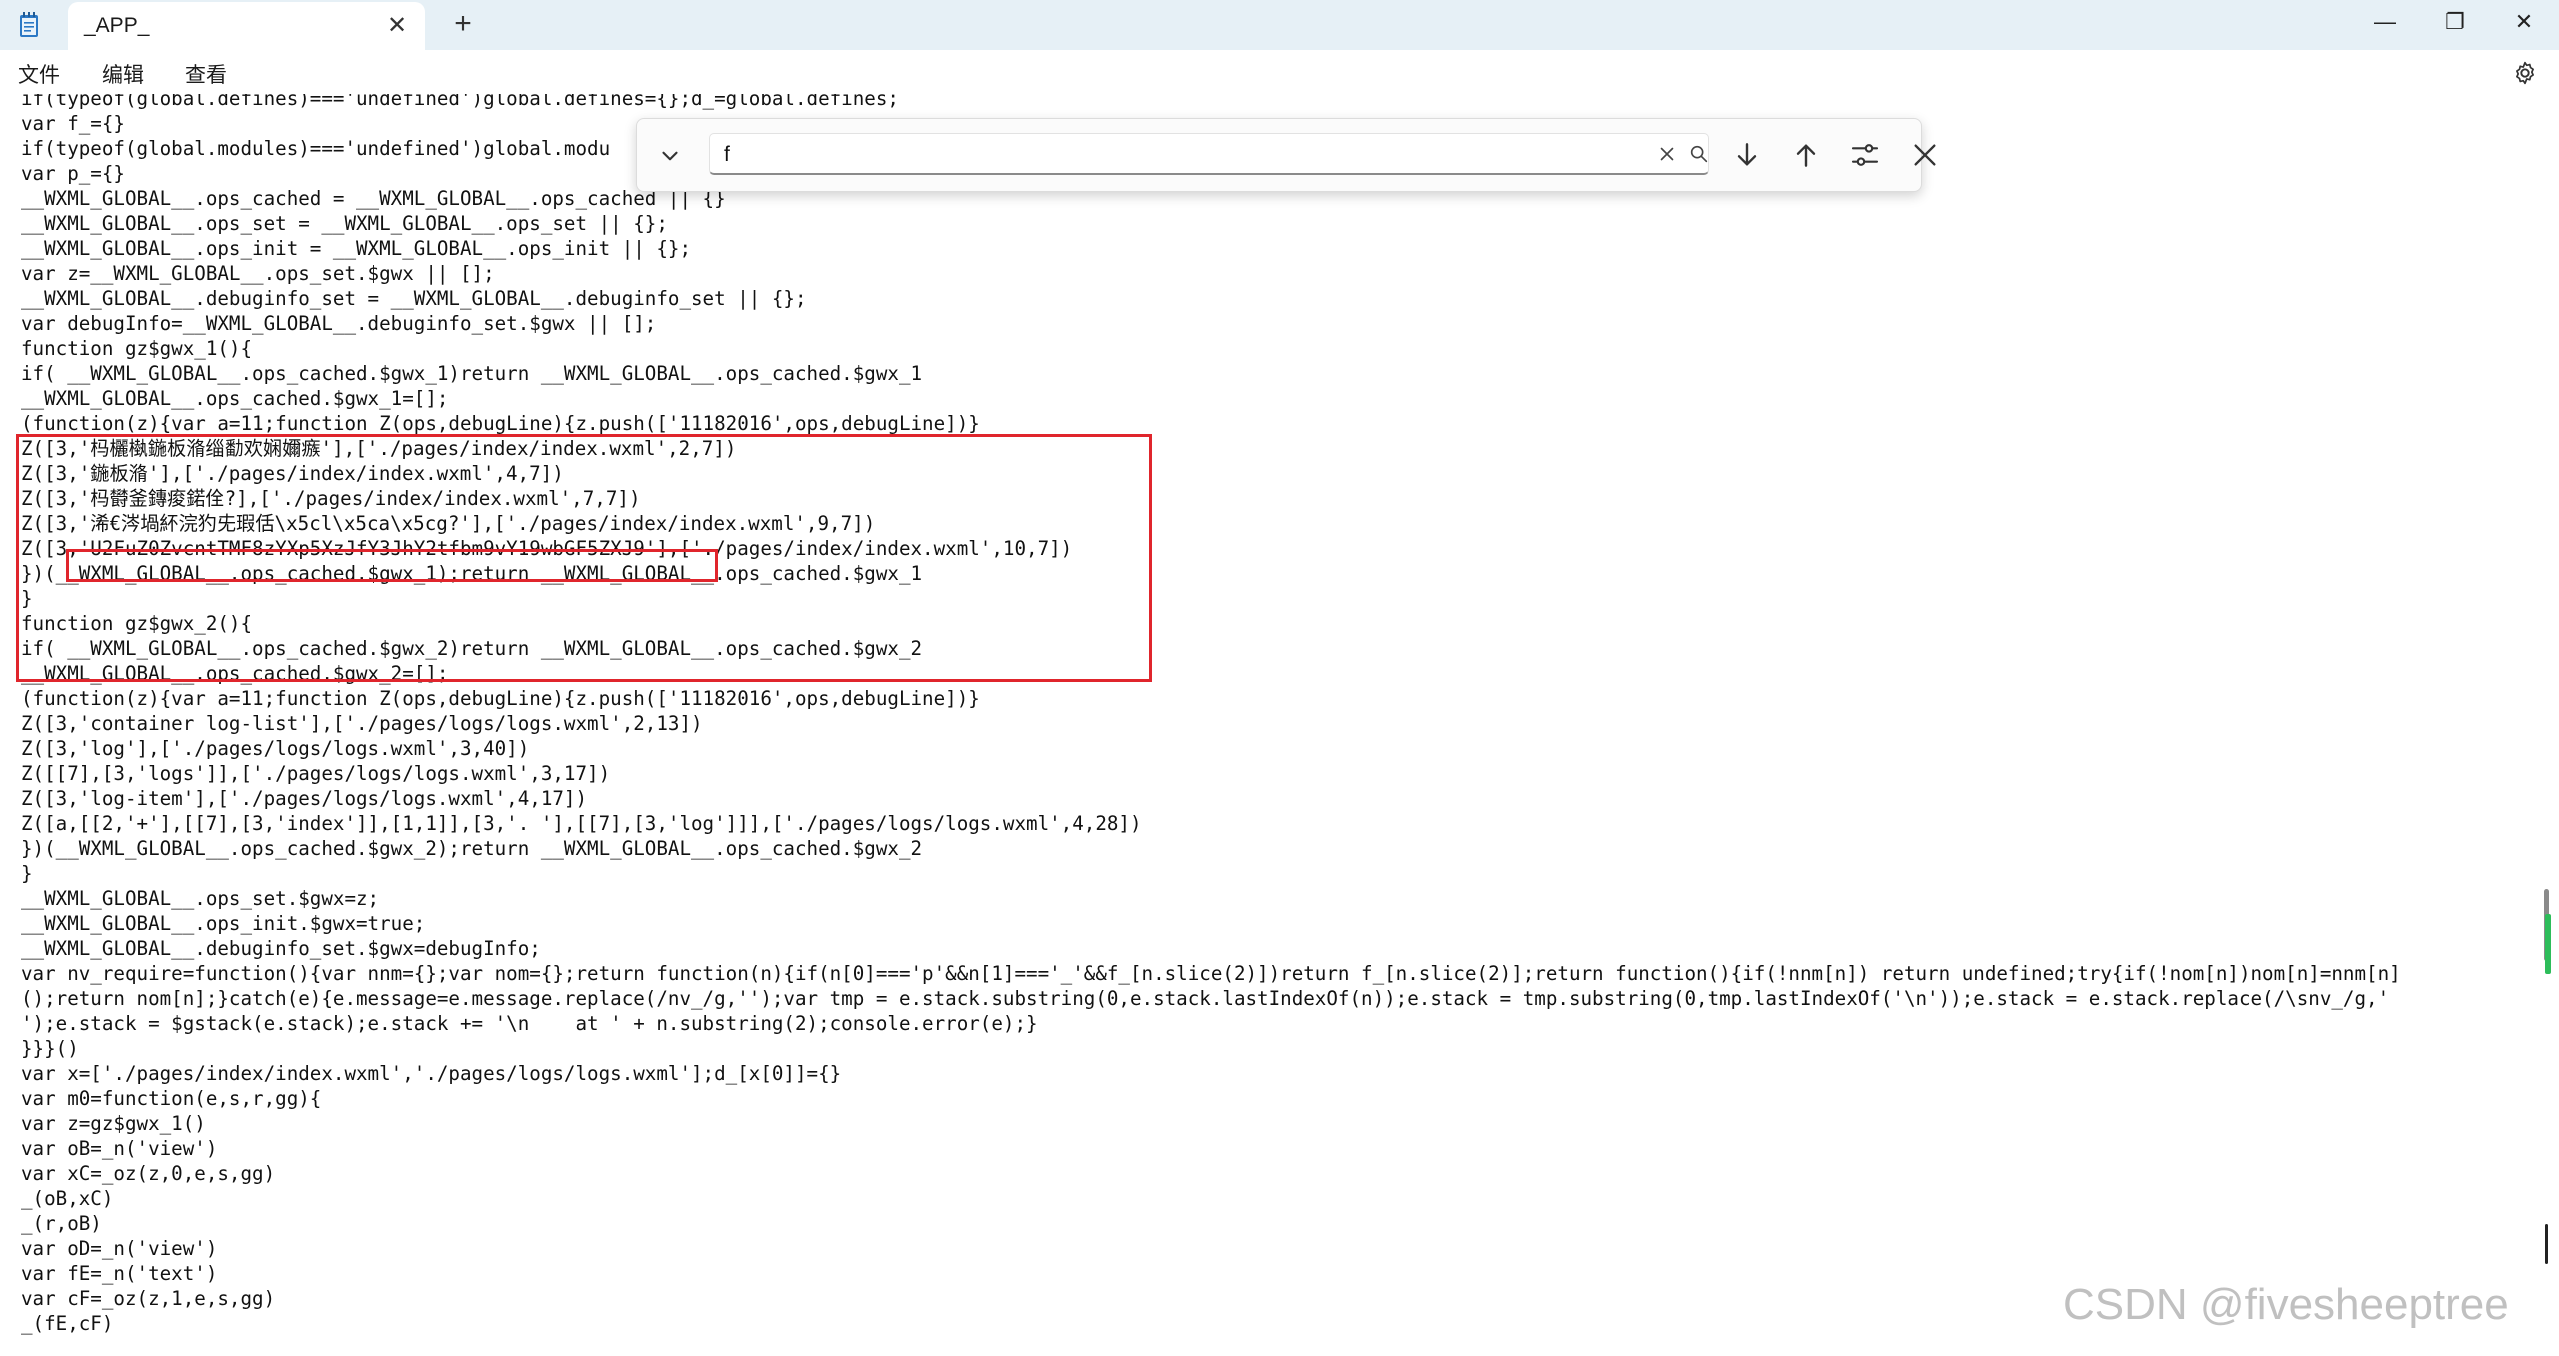  What do you see at coordinates (2547, 725) in the screenshot?
I see `vertical-scrollbar` at bounding box center [2547, 725].